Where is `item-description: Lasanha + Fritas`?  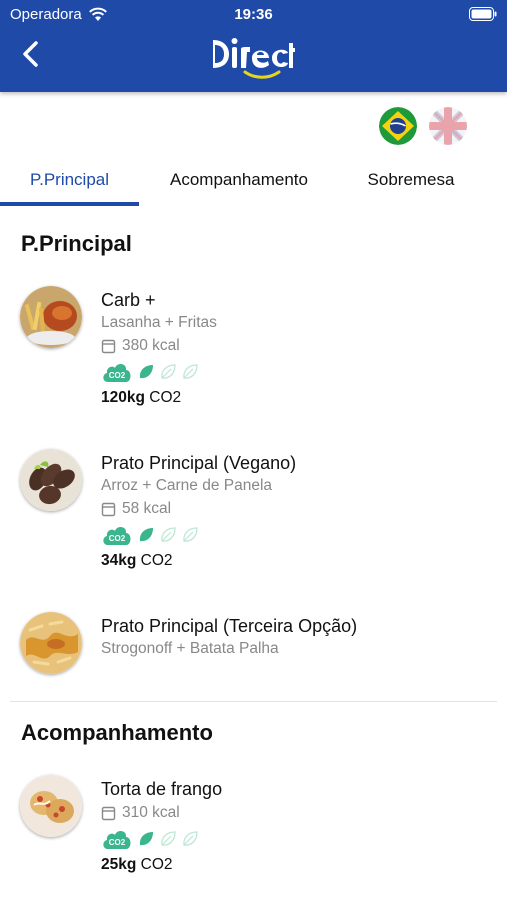
item-description: Lasanha + Fritas is located at coordinates (159, 322).